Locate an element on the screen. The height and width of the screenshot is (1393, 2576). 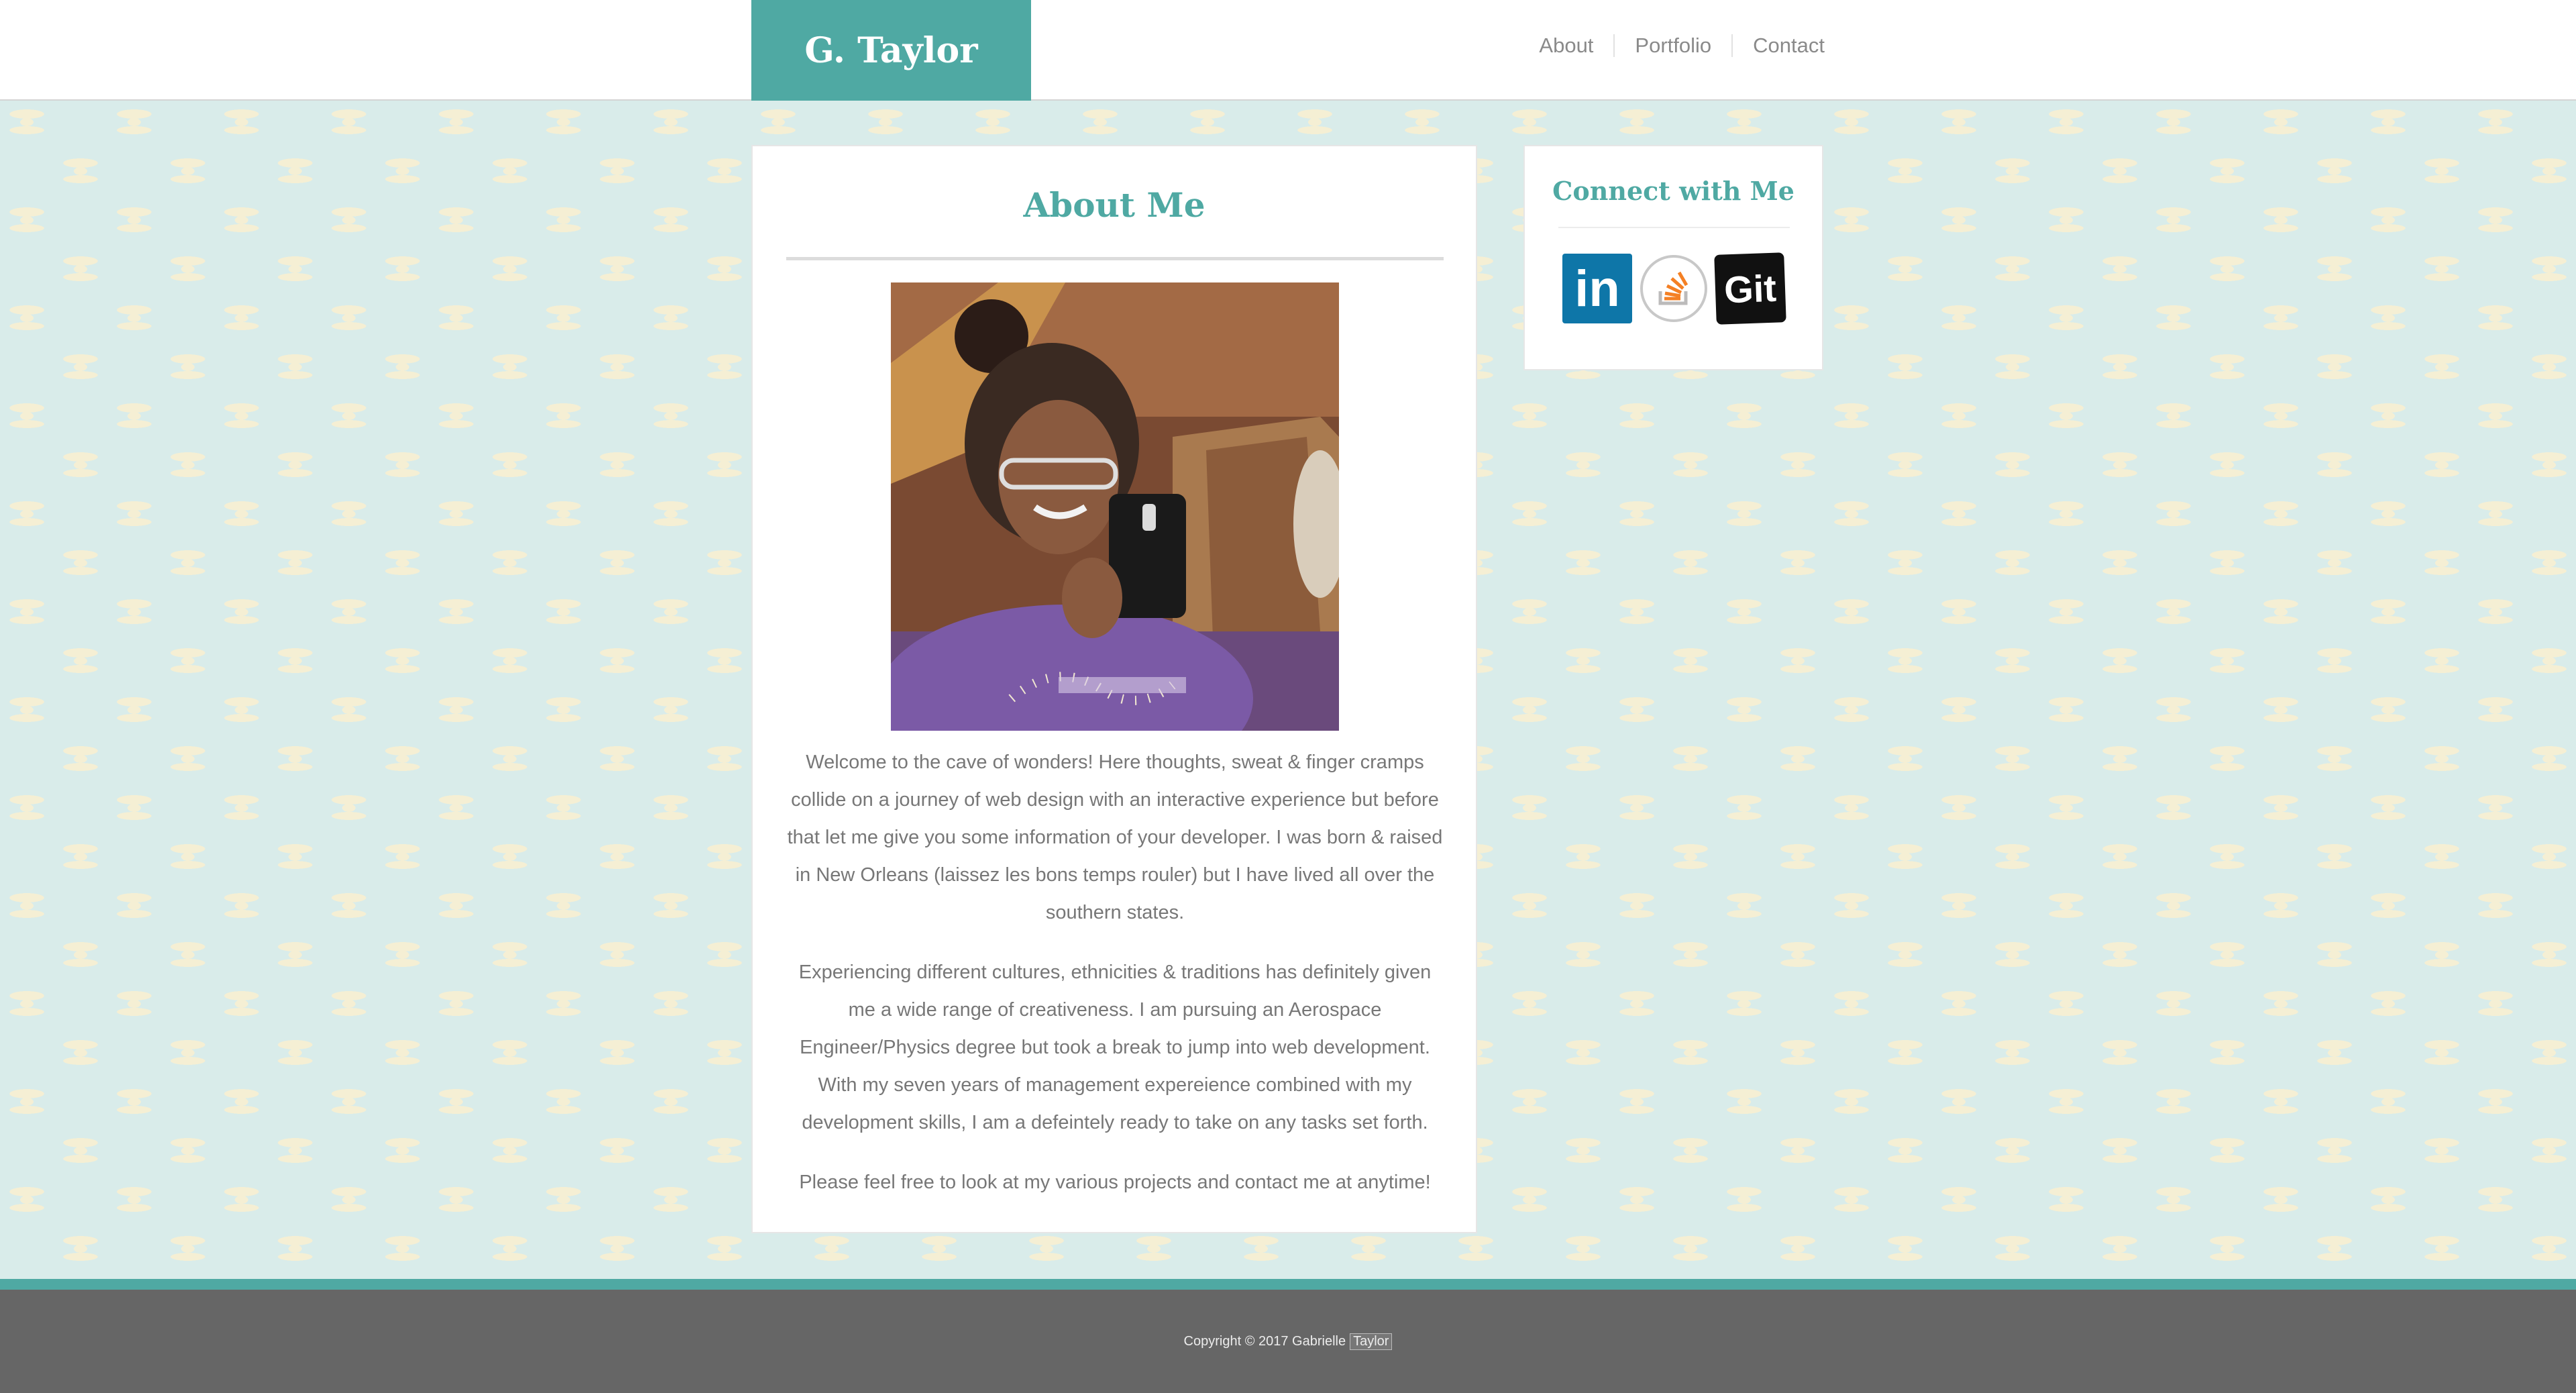
nav-contact-link: Contact is located at coordinates (1778, 45).